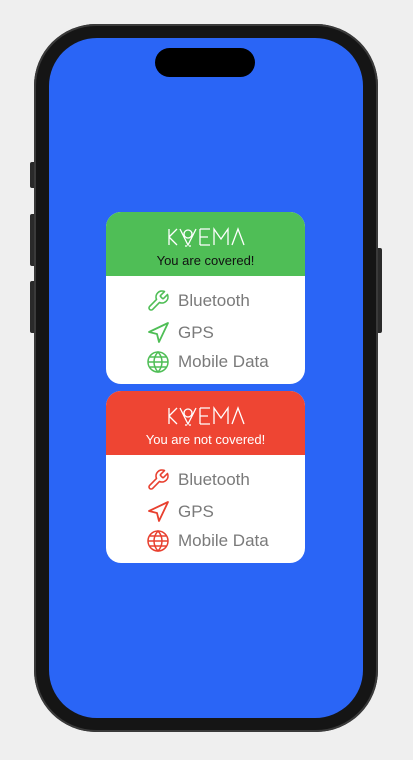 This screenshot has height=760, width=413. What do you see at coordinates (205, 260) in the screenshot?
I see `coverage-status: You are covered!` at bounding box center [205, 260].